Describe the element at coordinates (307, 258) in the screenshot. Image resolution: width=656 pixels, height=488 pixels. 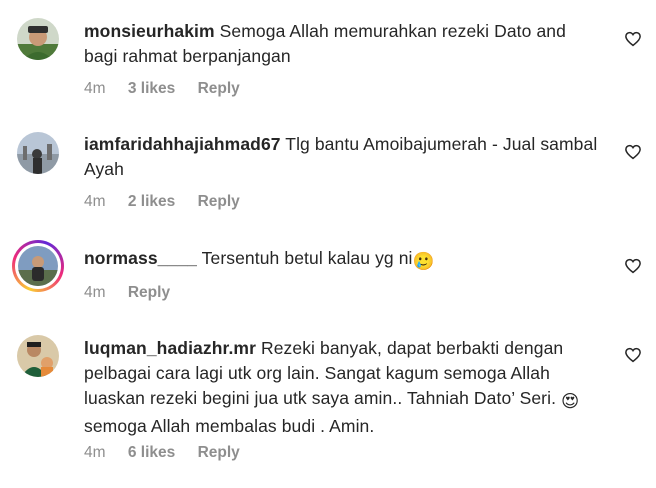
I see `comment-text: Tersentuh betul kalau yg ni` at that location.